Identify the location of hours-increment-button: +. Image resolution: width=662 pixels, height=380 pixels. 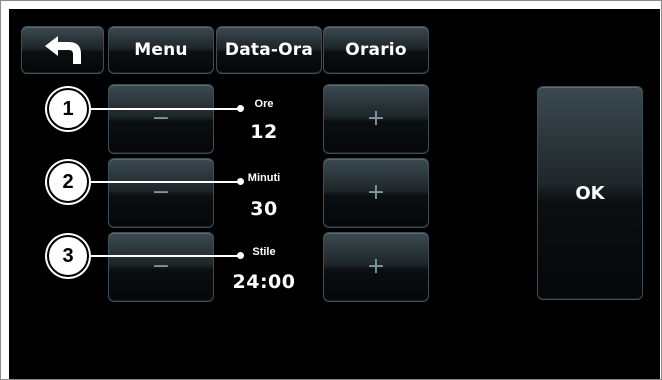
(376, 119).